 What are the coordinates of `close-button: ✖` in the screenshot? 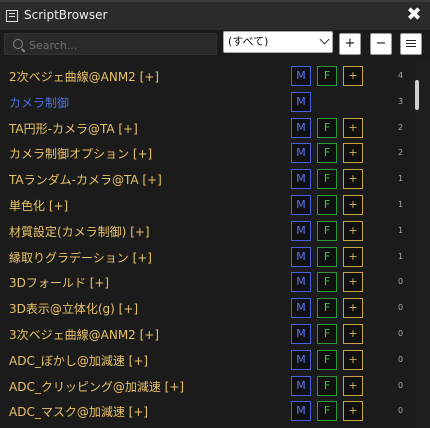 It's located at (414, 15).